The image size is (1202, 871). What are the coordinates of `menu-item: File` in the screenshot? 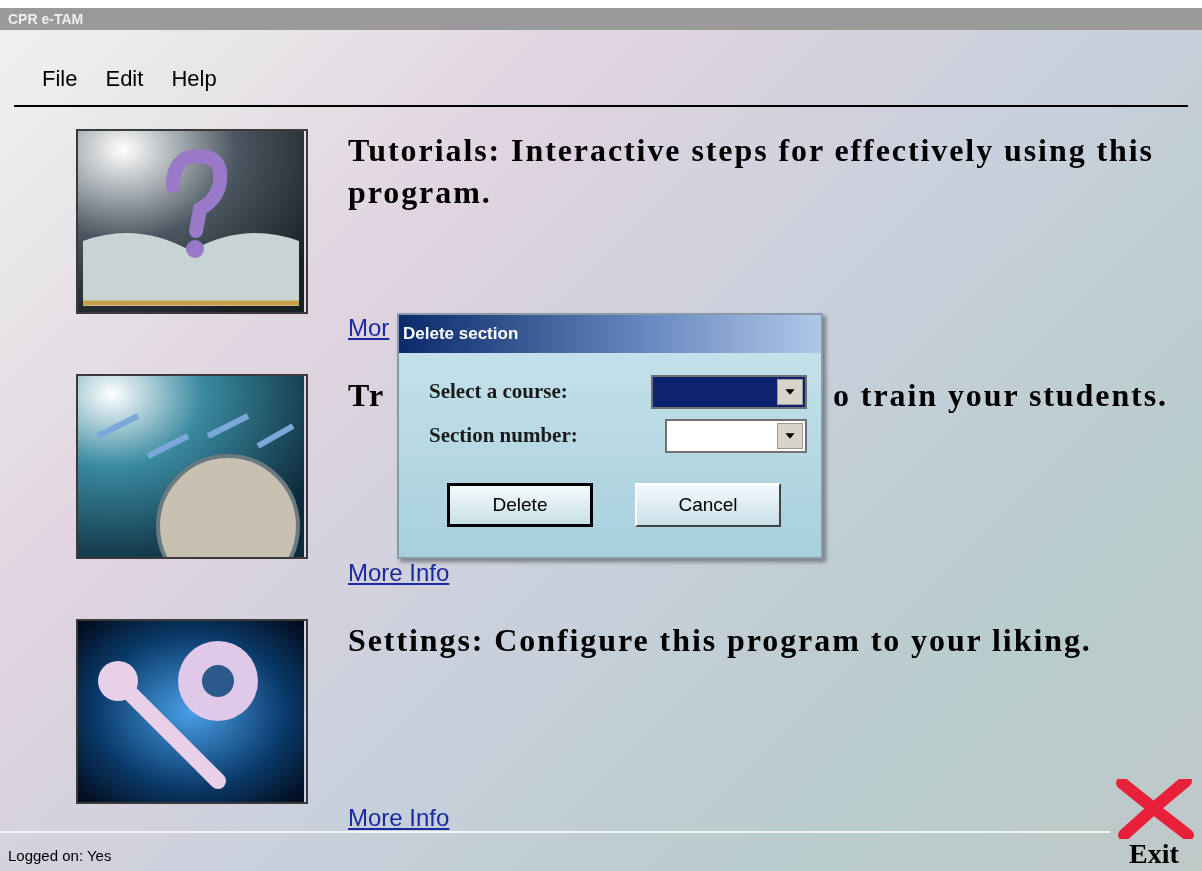 It's located at (60, 78).